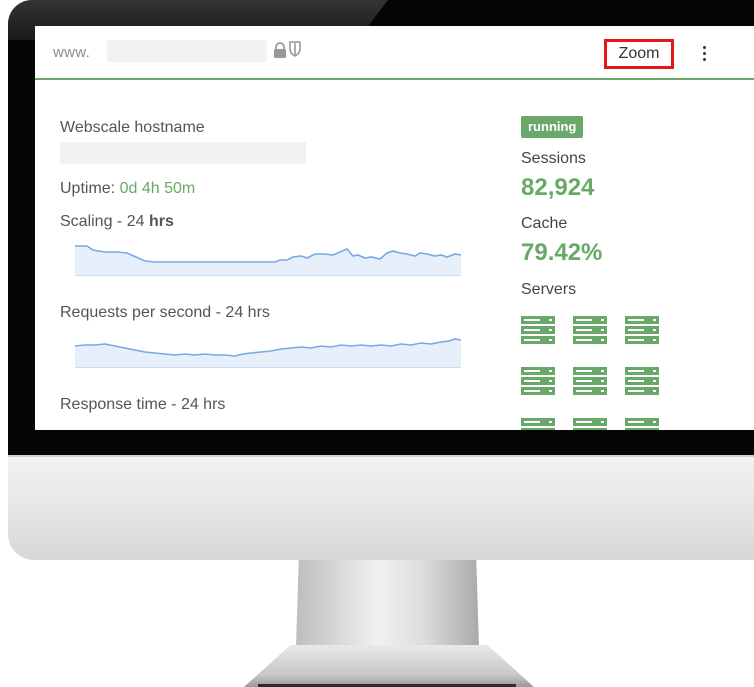 This screenshot has width=754, height=687. I want to click on browser-toolbar: www. Zoom, so click(394, 53).